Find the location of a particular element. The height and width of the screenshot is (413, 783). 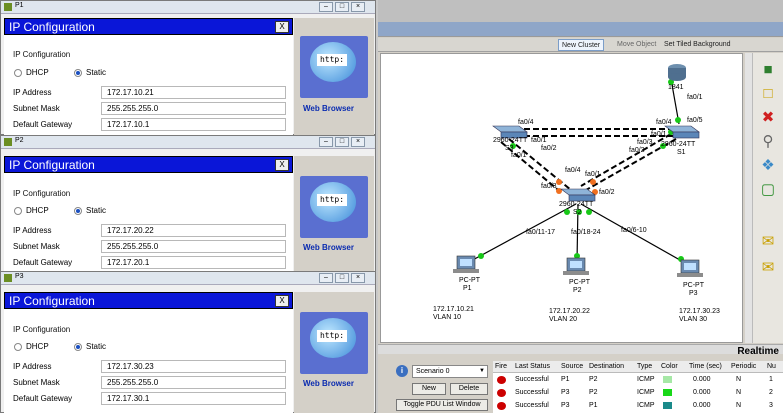

pc-p1-icon is located at coordinates (466, 264).